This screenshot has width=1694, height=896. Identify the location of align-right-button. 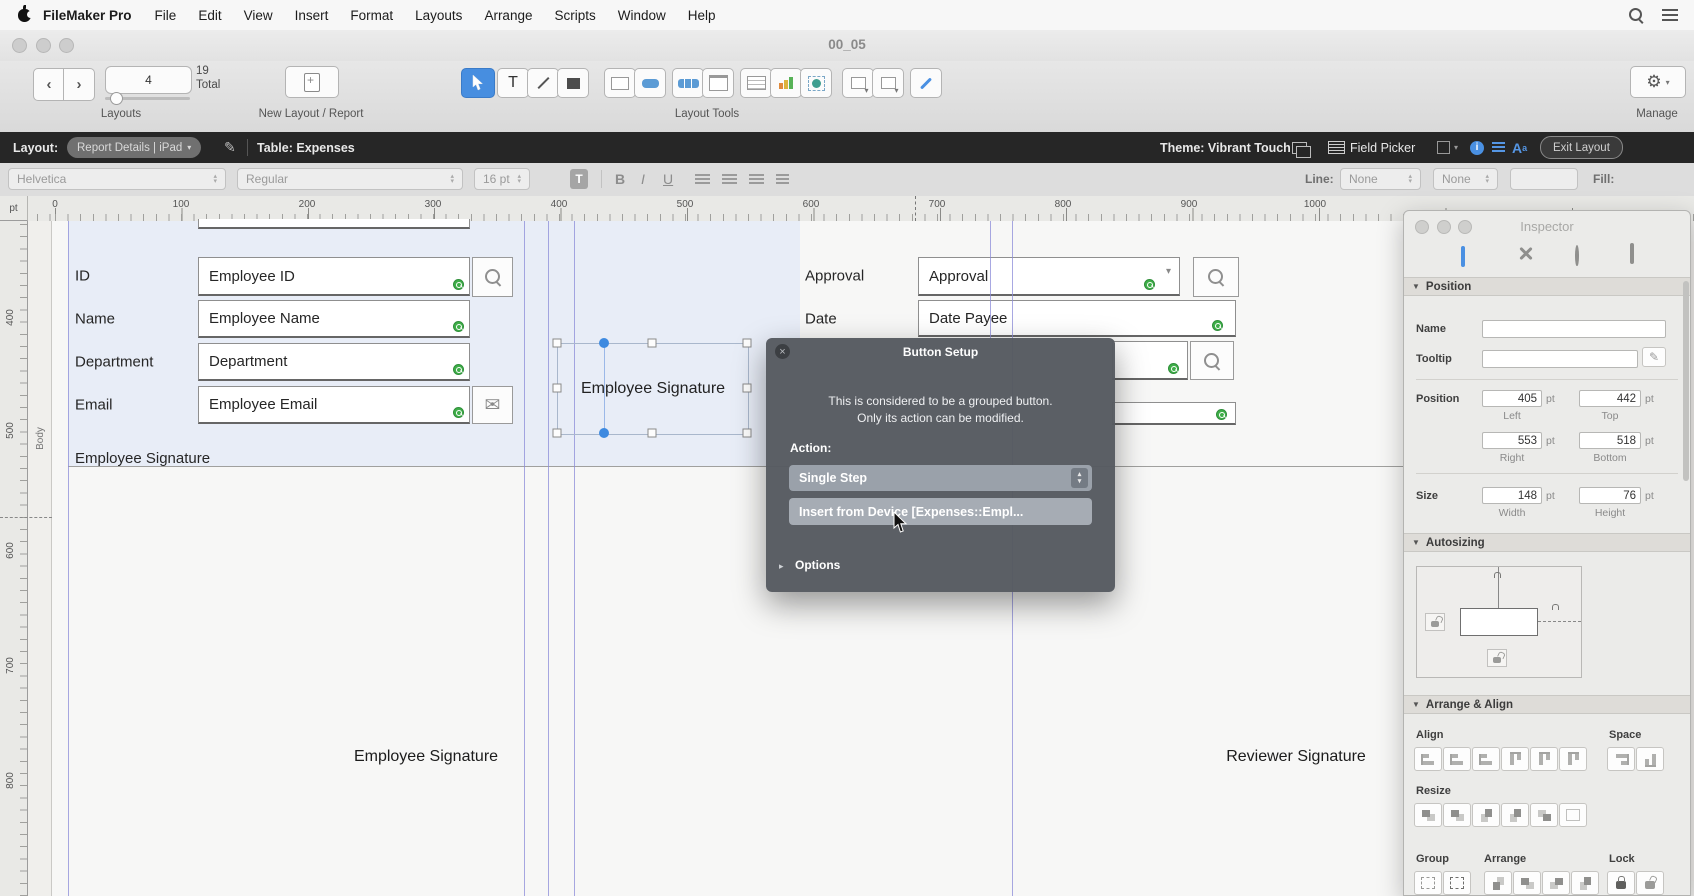
(756, 179).